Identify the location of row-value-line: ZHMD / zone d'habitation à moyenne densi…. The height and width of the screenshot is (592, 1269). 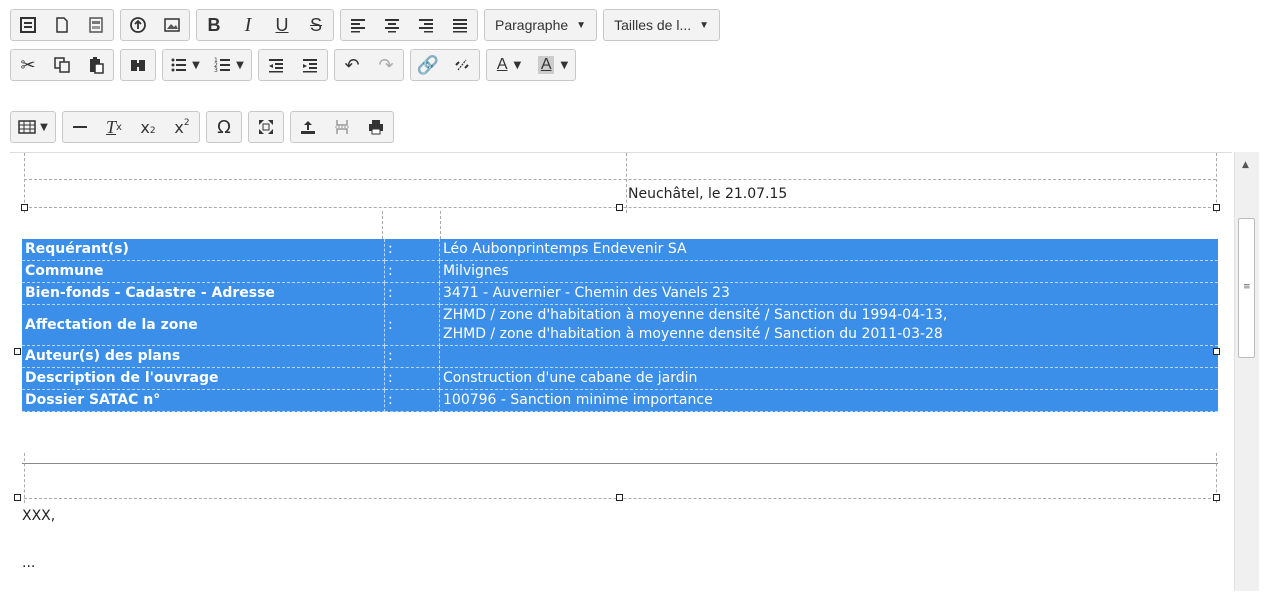
(695, 315).